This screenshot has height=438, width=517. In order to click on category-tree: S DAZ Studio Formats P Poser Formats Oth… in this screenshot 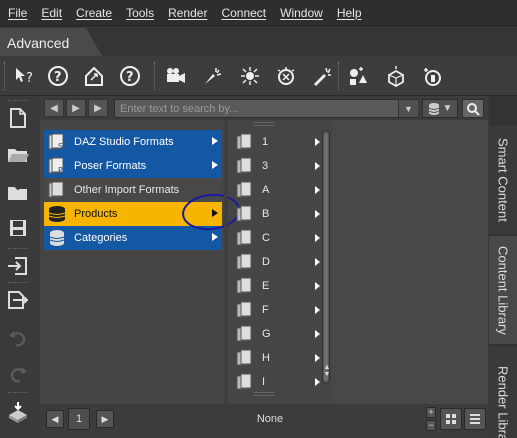, I will do `click(133, 190)`.